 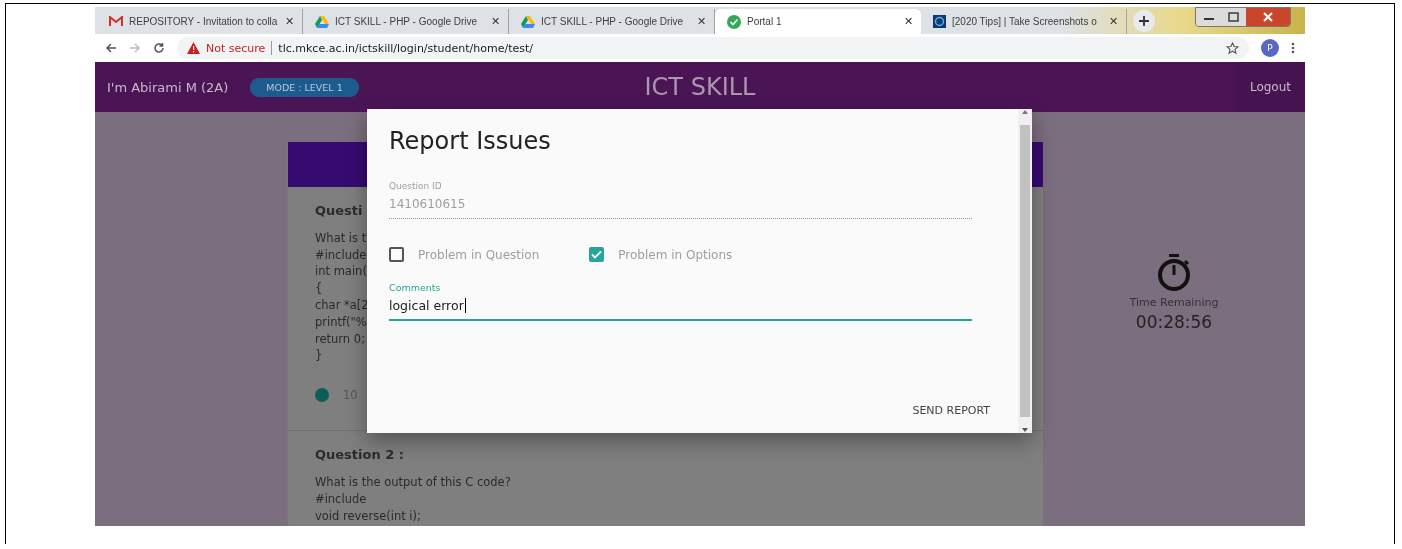 What do you see at coordinates (479, 254) in the screenshot?
I see `checkbox-label: Problem in Question` at bounding box center [479, 254].